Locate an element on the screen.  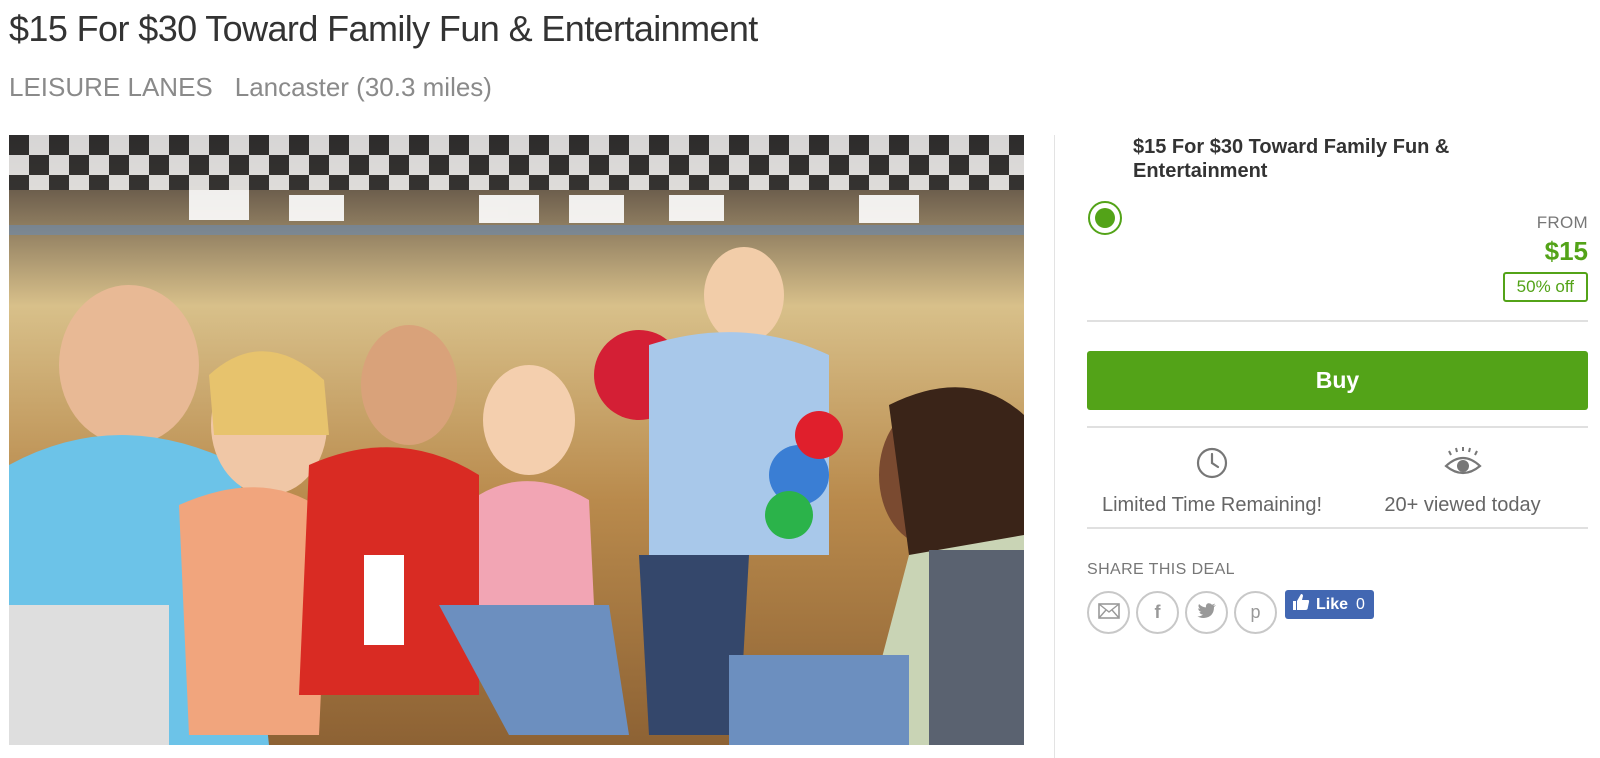
share-email-button is located at coordinates (1108, 612).